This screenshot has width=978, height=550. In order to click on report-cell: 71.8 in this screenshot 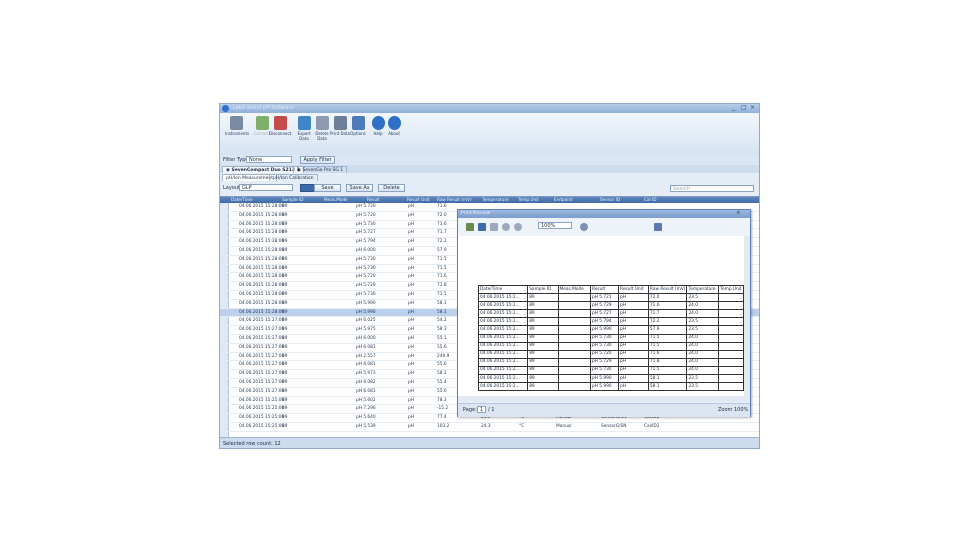, I will do `click(667, 362)`.